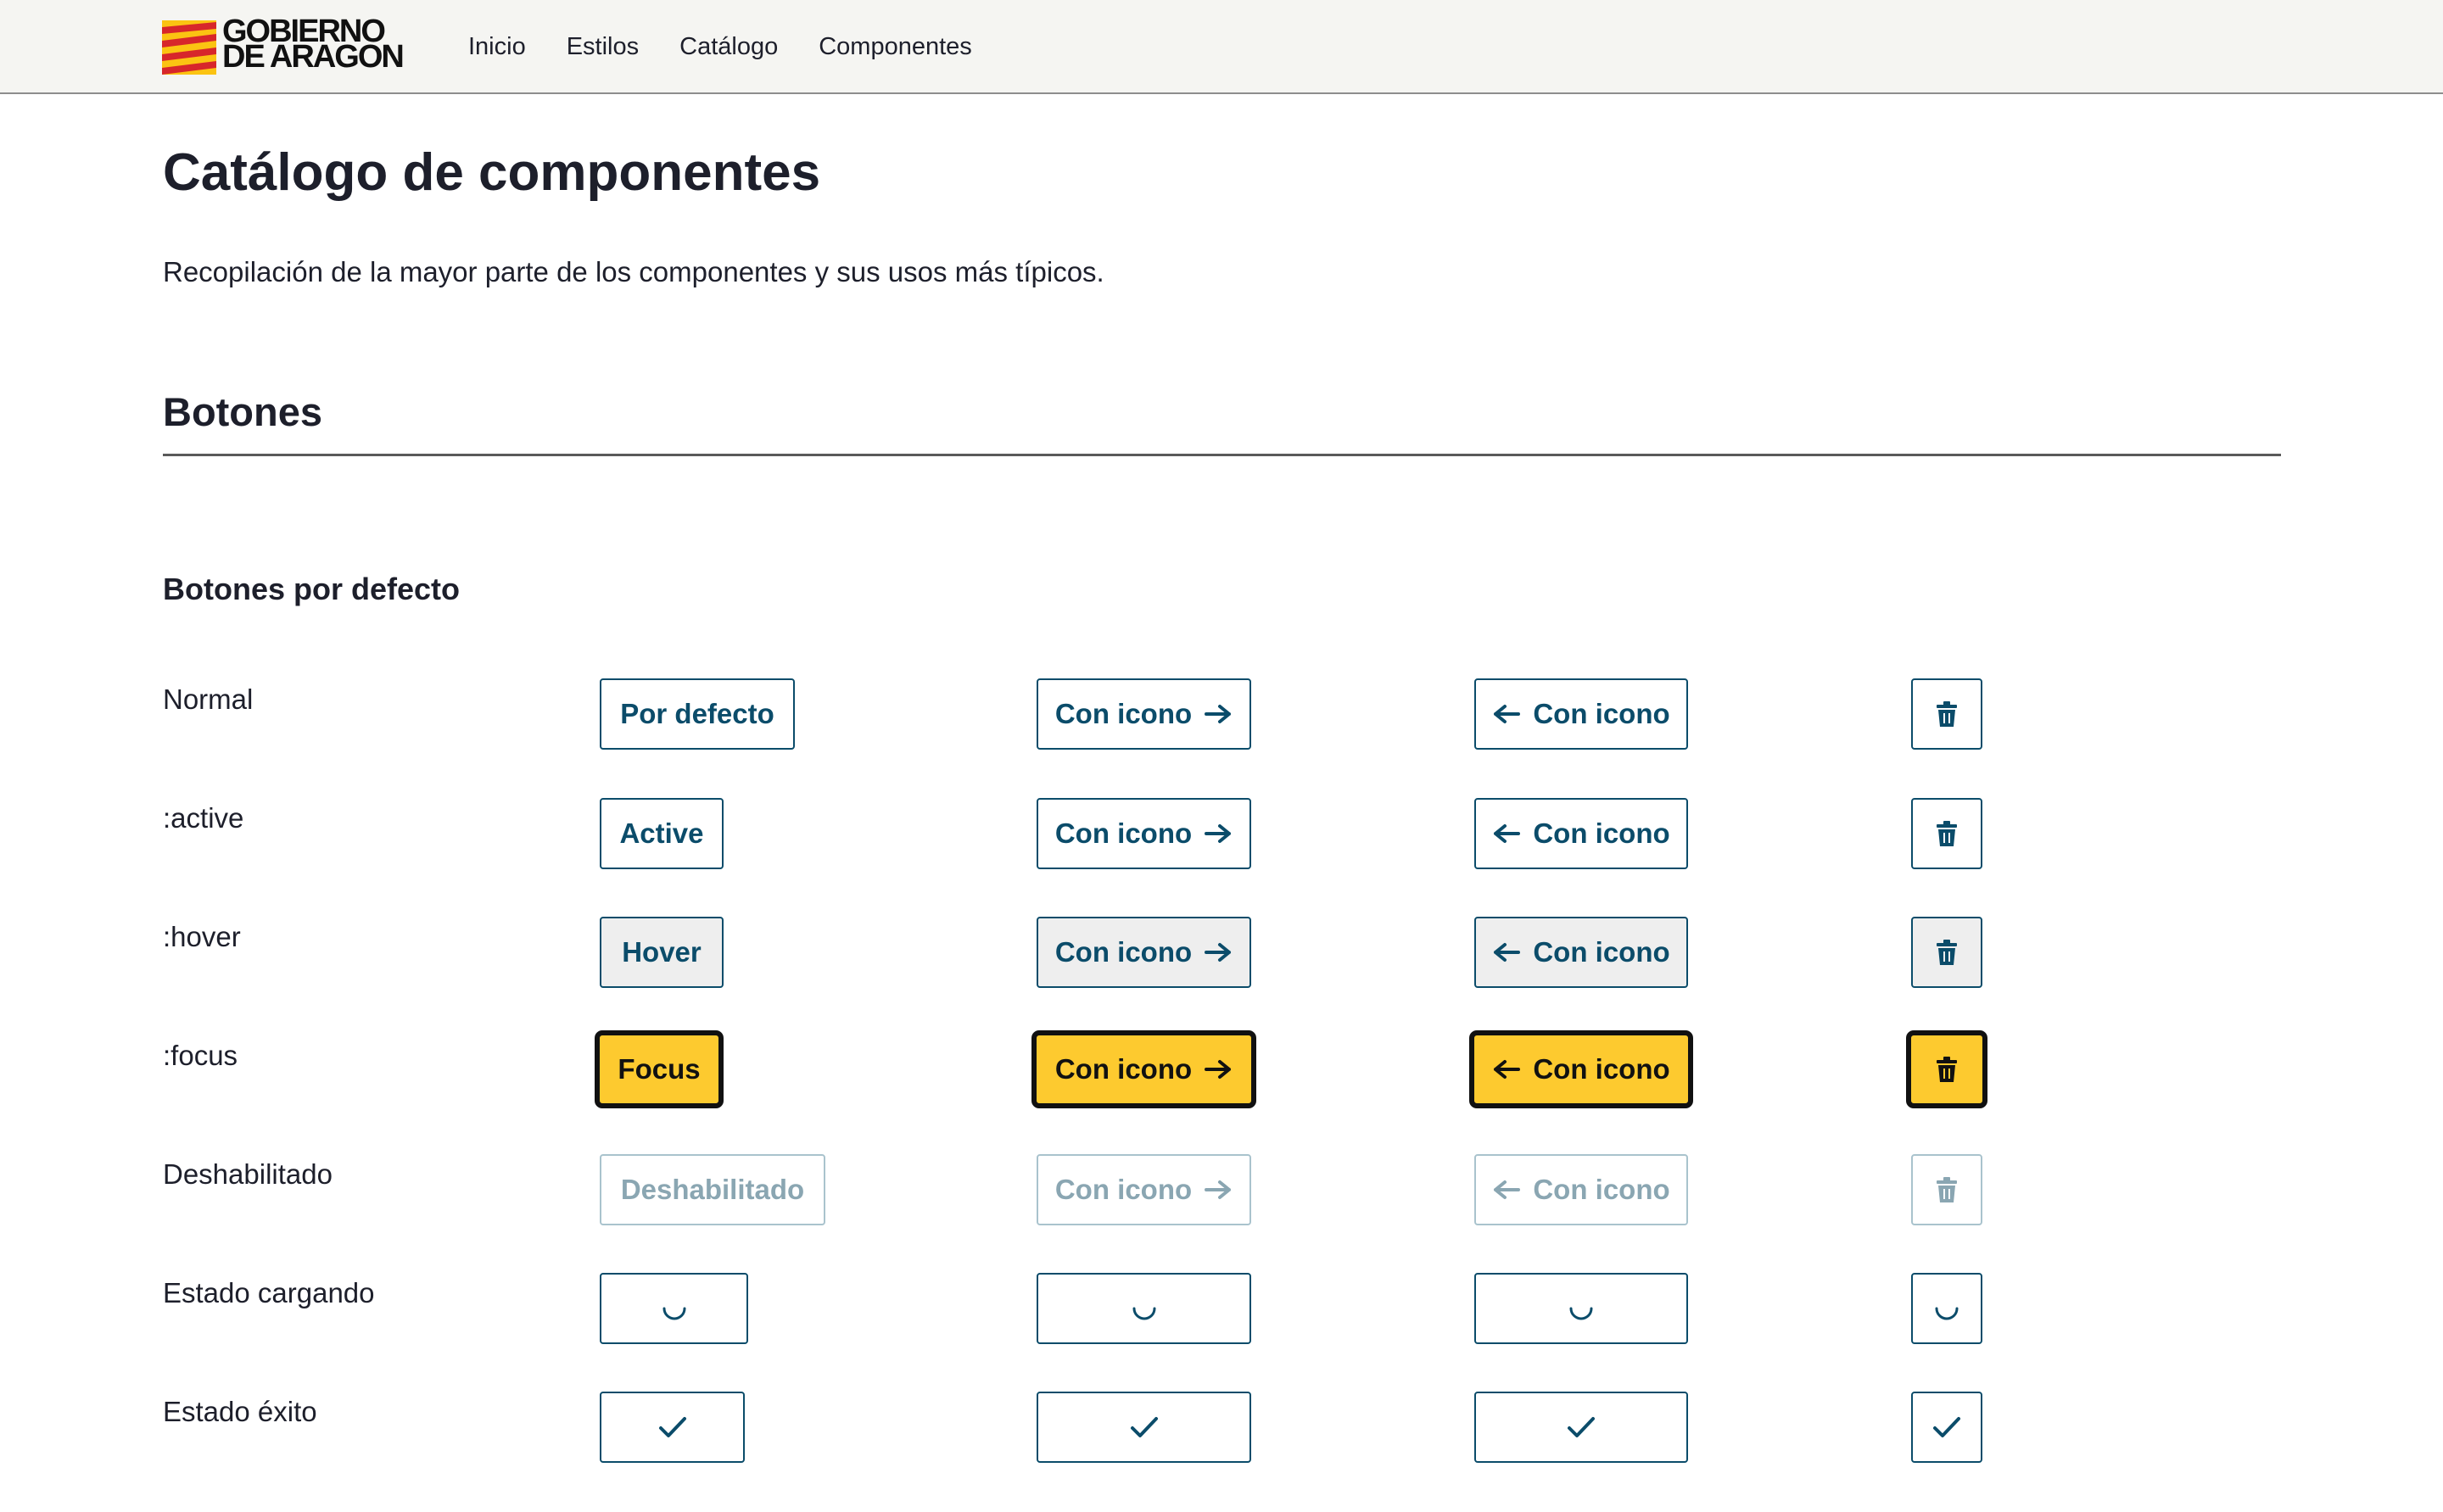  I want to click on icon-right-button-focus: Con icono, so click(1144, 1069).